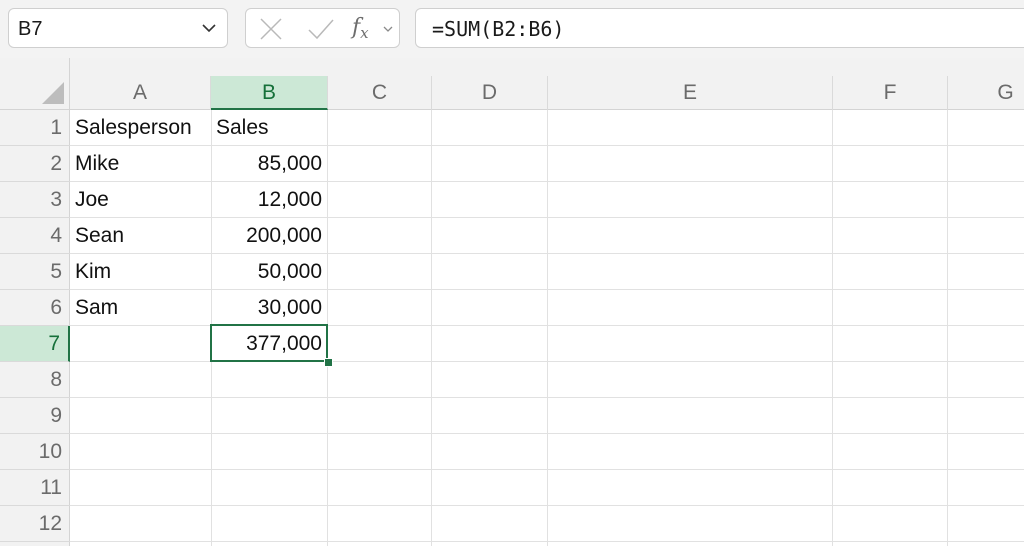 This screenshot has width=1024, height=546. What do you see at coordinates (141, 128) in the screenshot?
I see `cell-a1: Salesperson` at bounding box center [141, 128].